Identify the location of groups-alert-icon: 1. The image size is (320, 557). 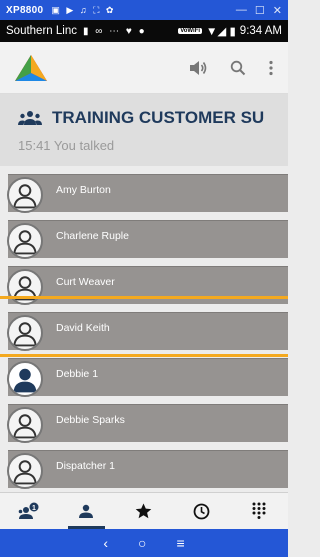
(28, 510).